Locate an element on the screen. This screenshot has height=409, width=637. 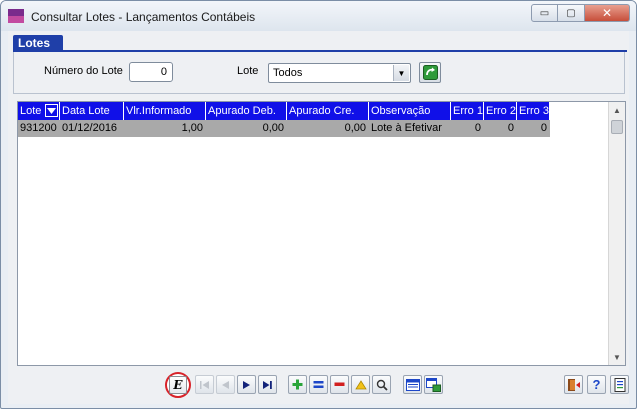
window-title: Consultar Lotes - Lançamentos Contábeis is located at coordinates (143, 17).